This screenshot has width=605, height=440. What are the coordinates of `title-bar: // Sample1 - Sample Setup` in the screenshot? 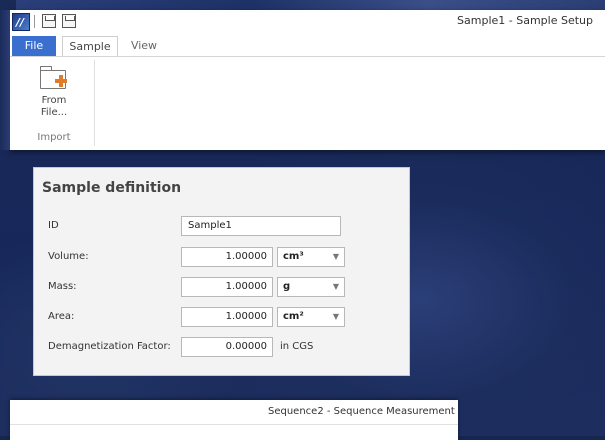 It's located at (307, 22).